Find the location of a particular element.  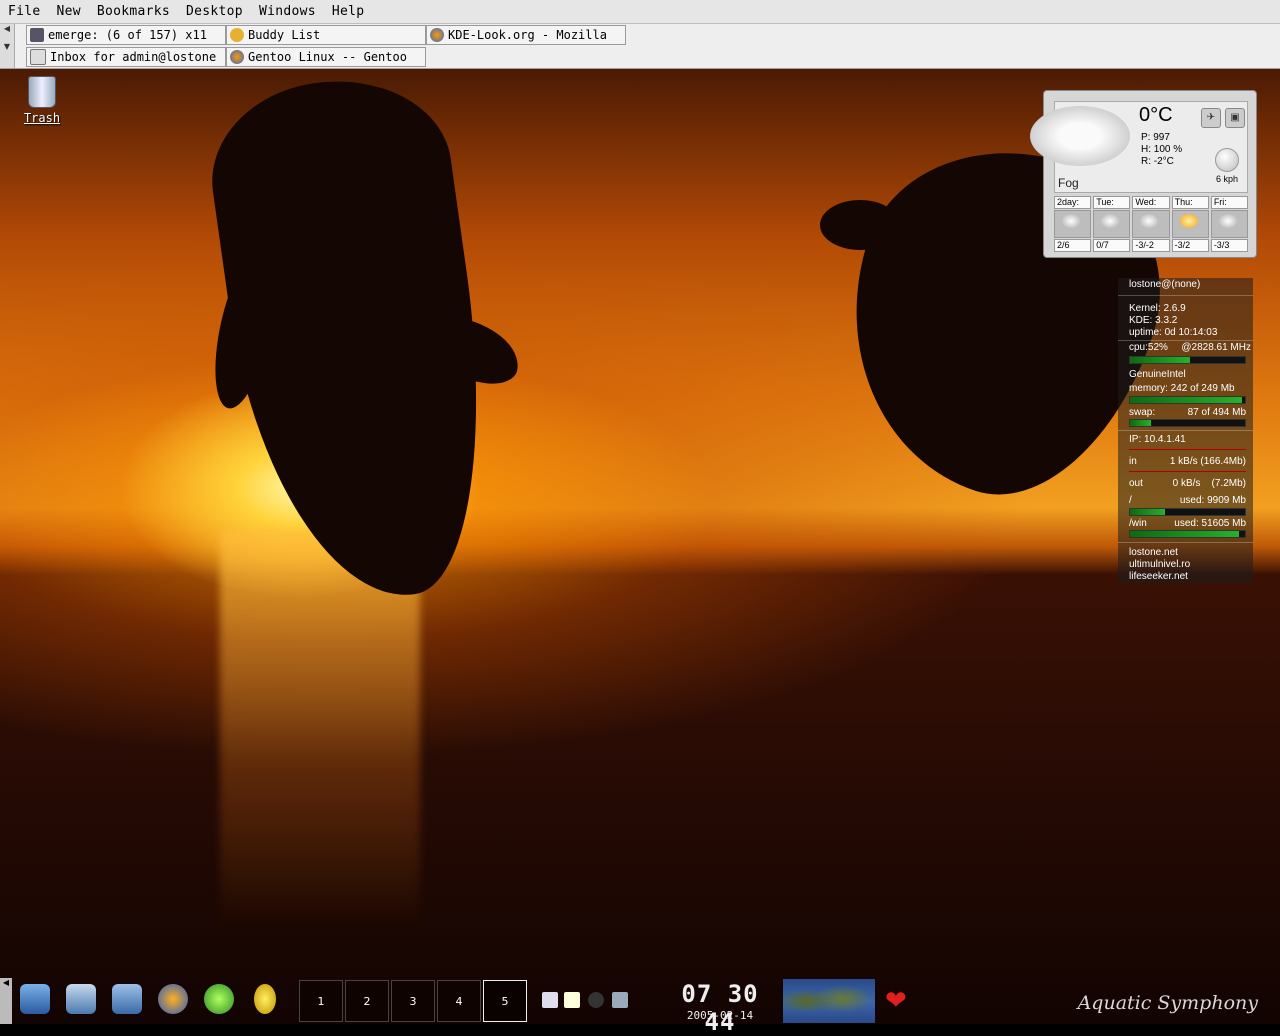

desktop-pager-4: 4 is located at coordinates (459, 1001).